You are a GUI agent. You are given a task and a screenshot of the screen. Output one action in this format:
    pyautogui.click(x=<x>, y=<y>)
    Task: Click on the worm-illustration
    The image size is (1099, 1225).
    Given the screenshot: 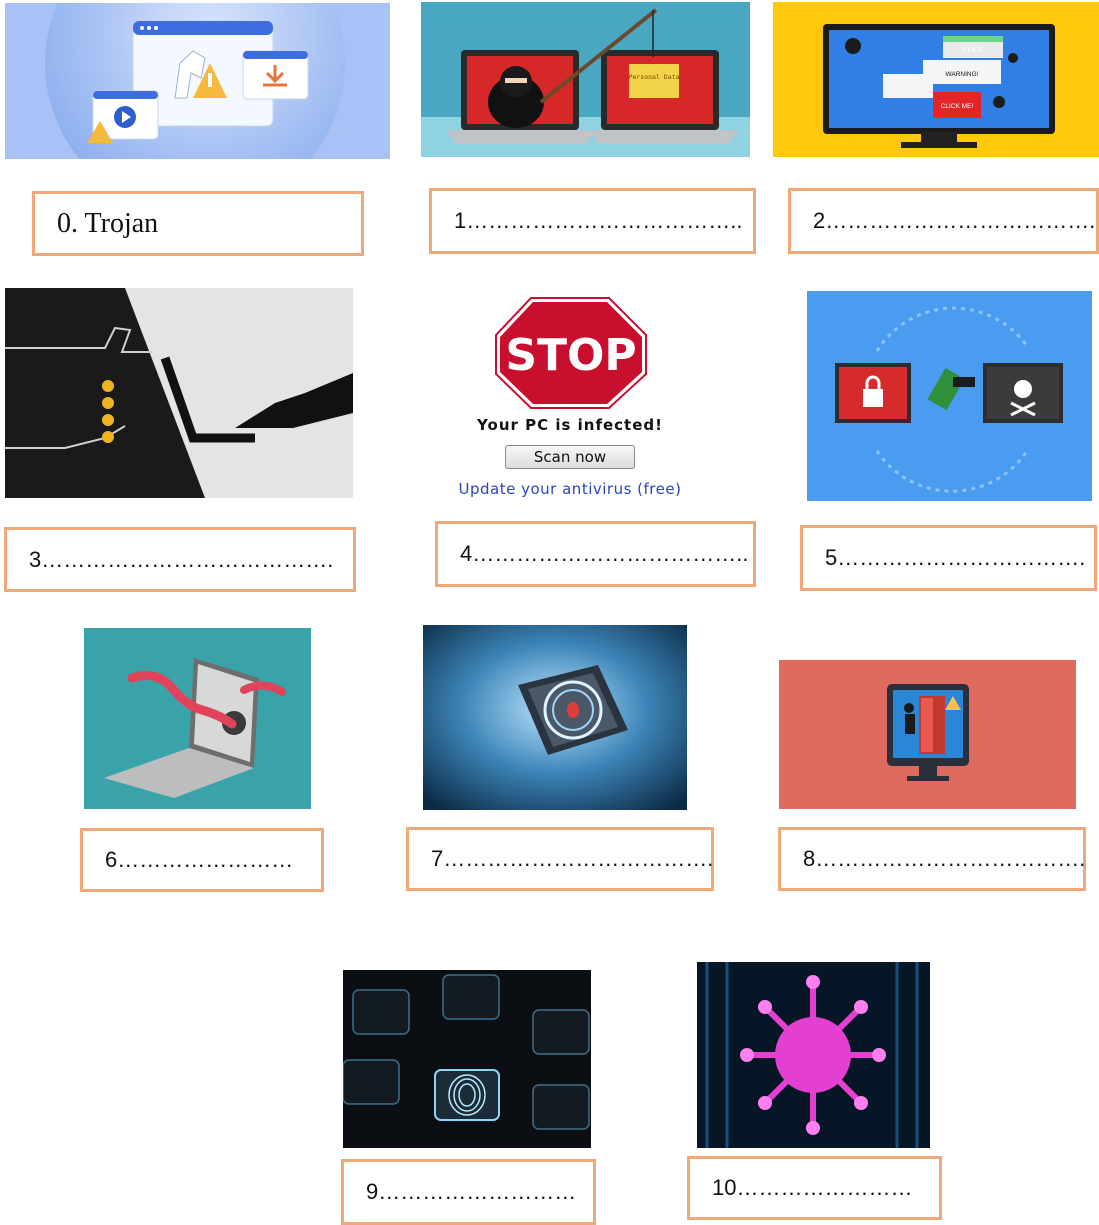 What is the action you would take?
    pyautogui.click(x=197, y=718)
    